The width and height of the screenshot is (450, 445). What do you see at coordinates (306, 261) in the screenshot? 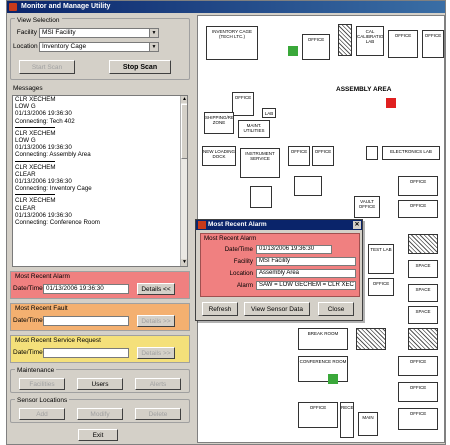
I see `dialog-facility-field: MSI Facility` at bounding box center [306, 261].